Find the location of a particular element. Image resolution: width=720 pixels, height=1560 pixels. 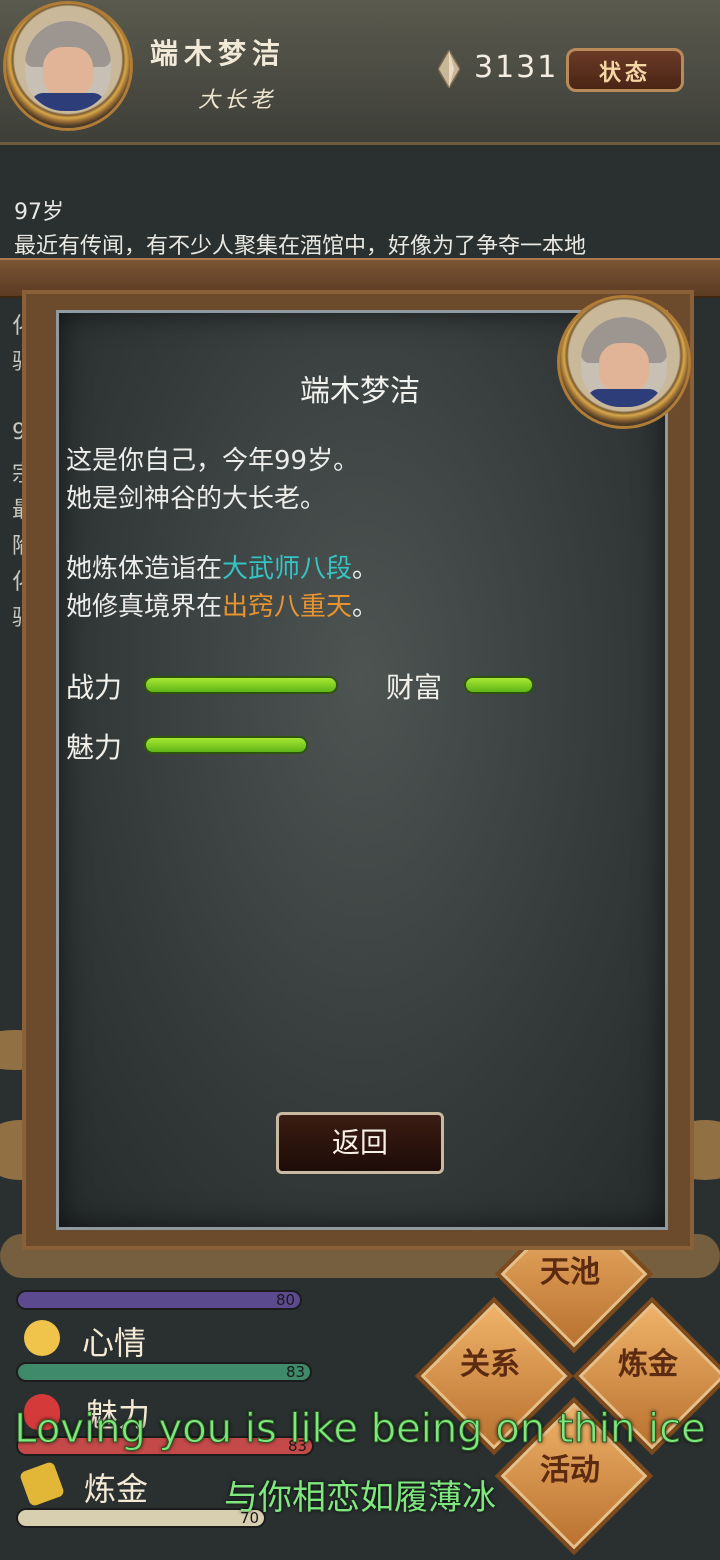

tianchi-label: 天池 is located at coordinates (570, 1272).